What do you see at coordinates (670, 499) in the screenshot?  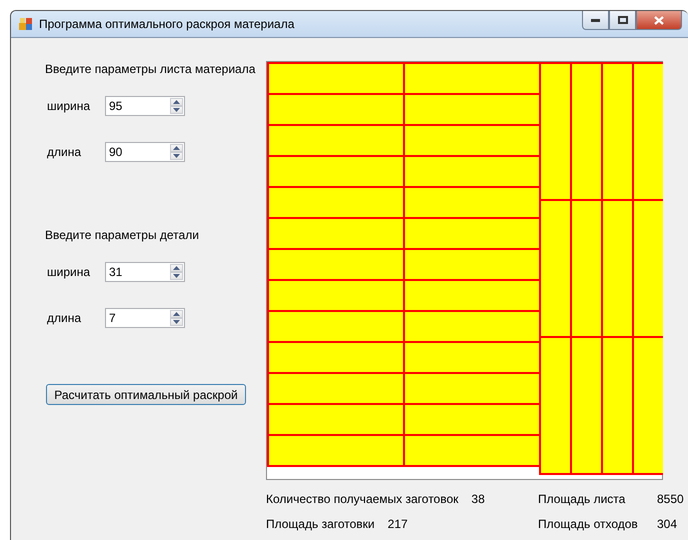 I see `result-value: 8550` at bounding box center [670, 499].